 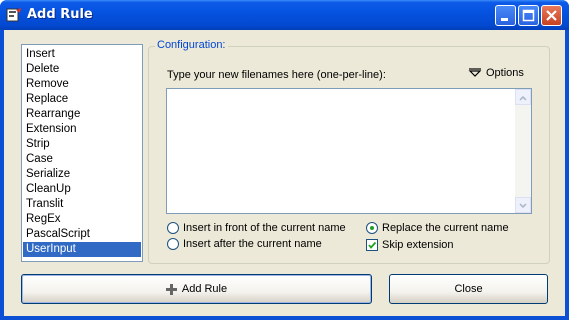 I want to click on scroll-down-button, so click(x=523, y=205).